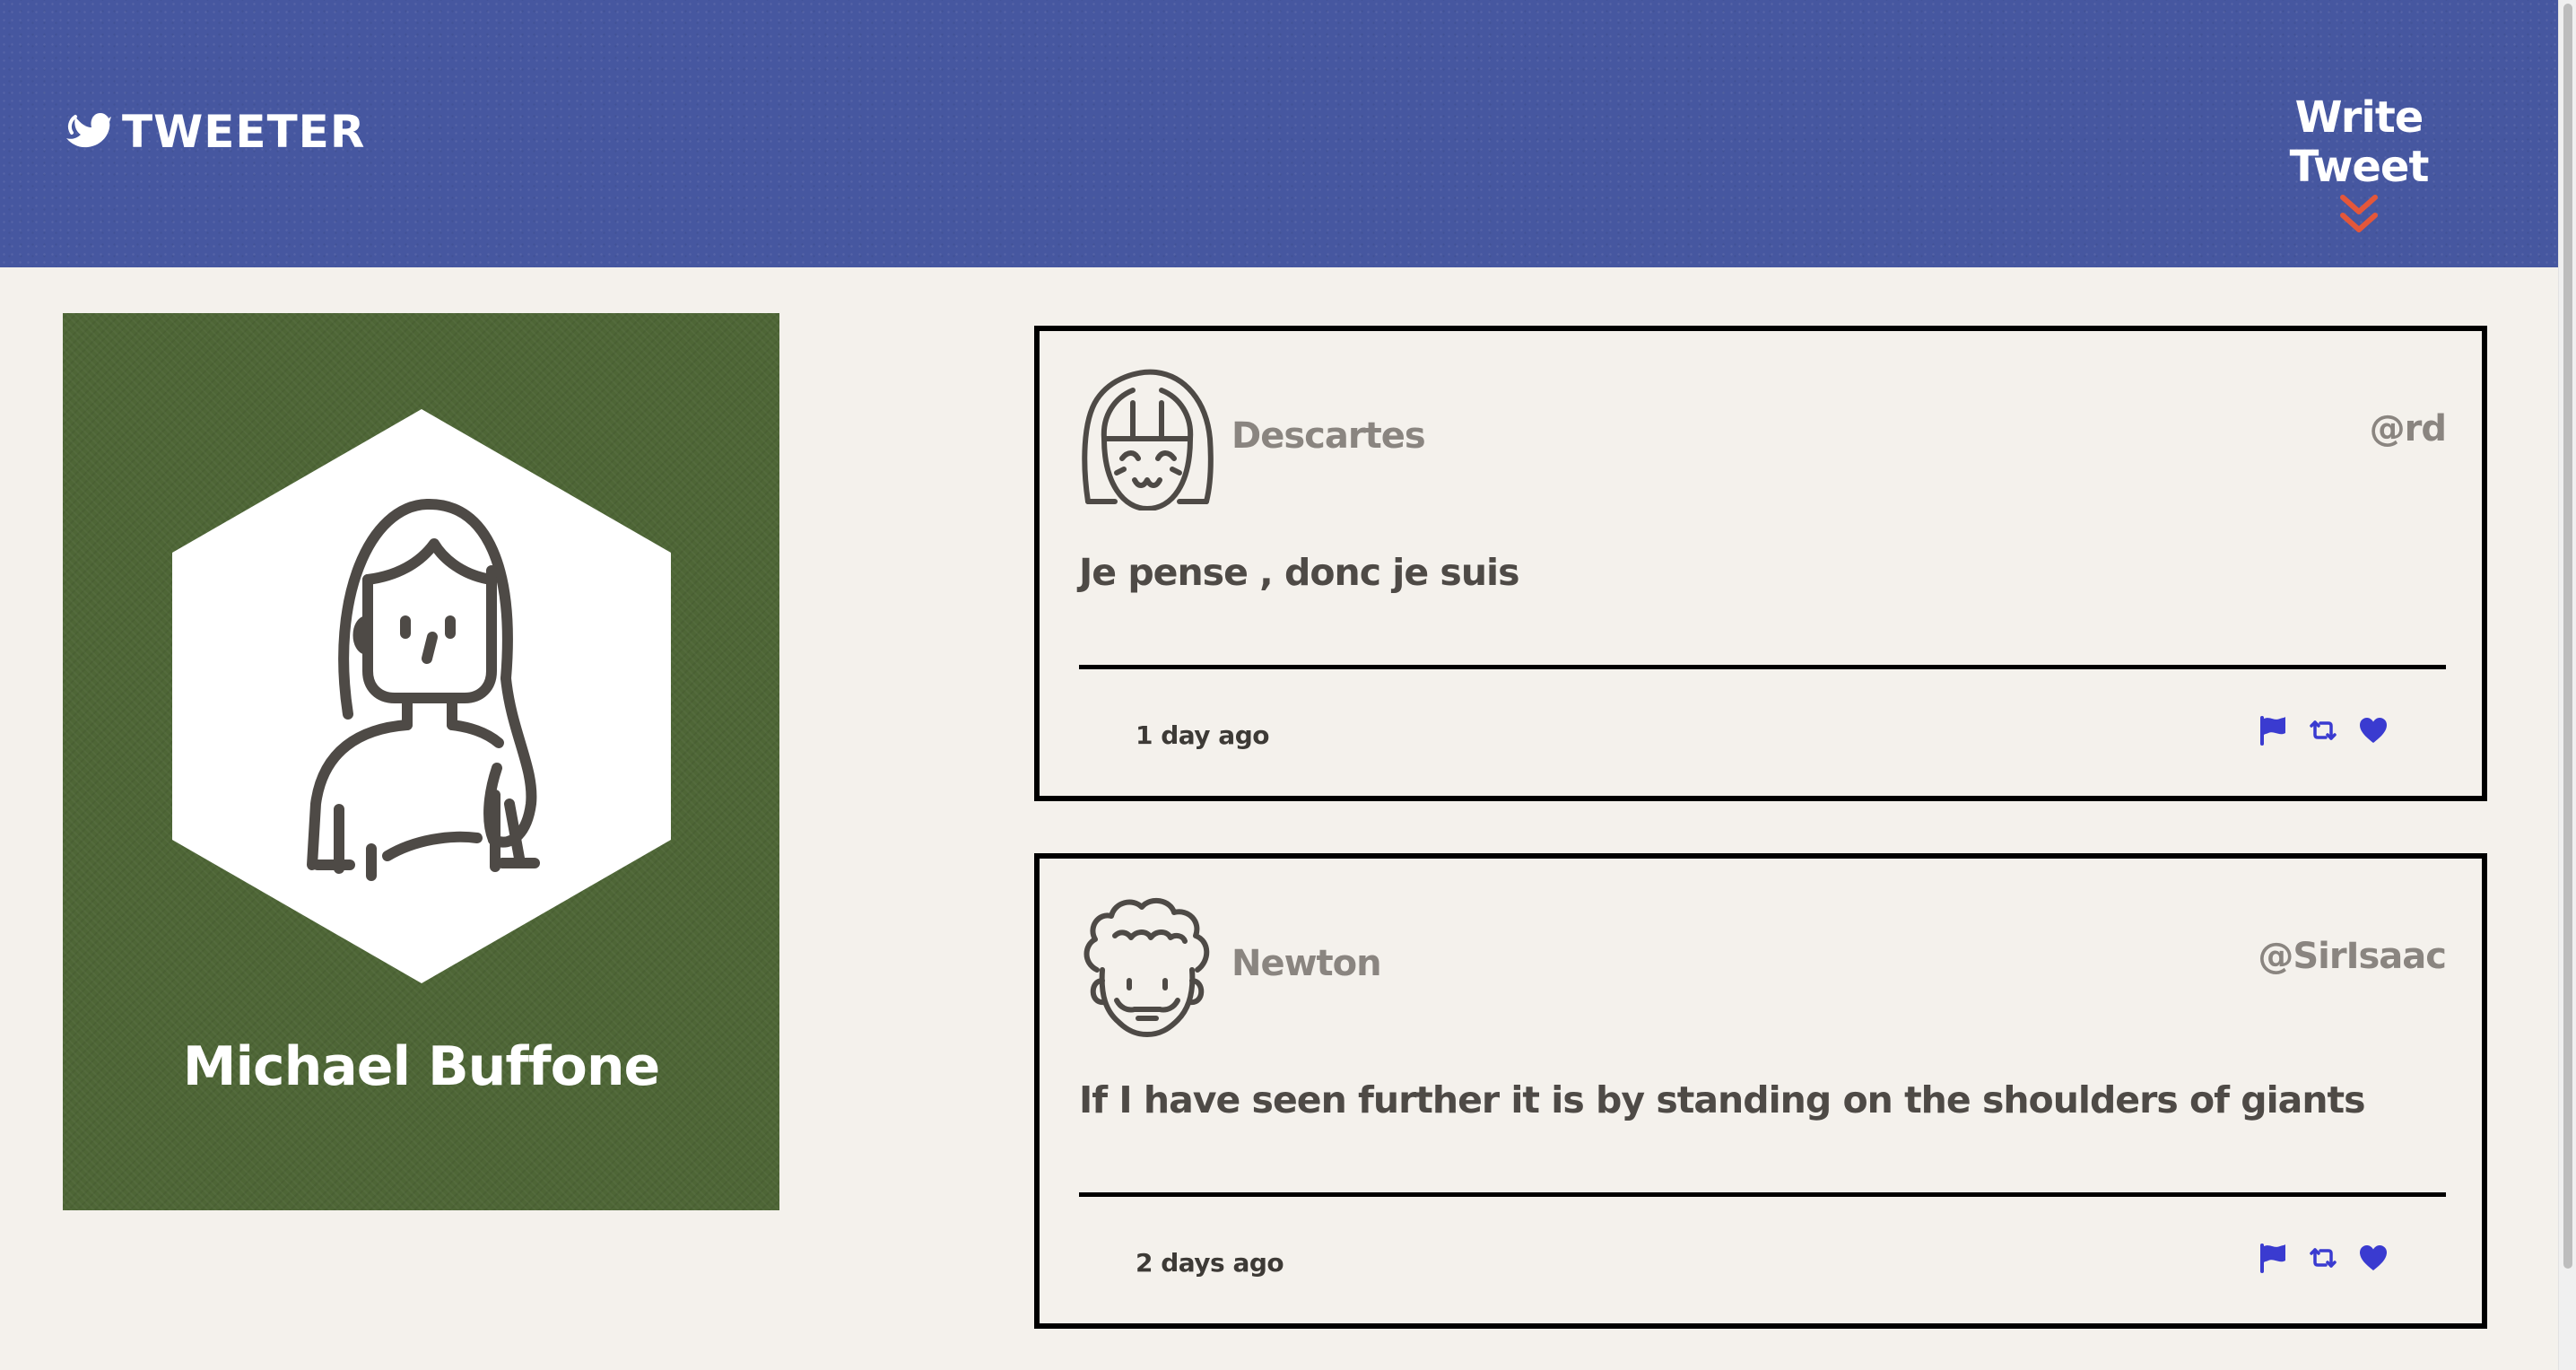  I want to click on vertical-scrollbar, so click(2567, 685).